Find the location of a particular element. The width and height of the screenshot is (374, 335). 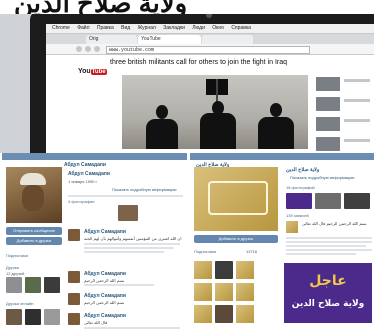

calligraphy-emblem-icon is located at coordinates (238, 198).